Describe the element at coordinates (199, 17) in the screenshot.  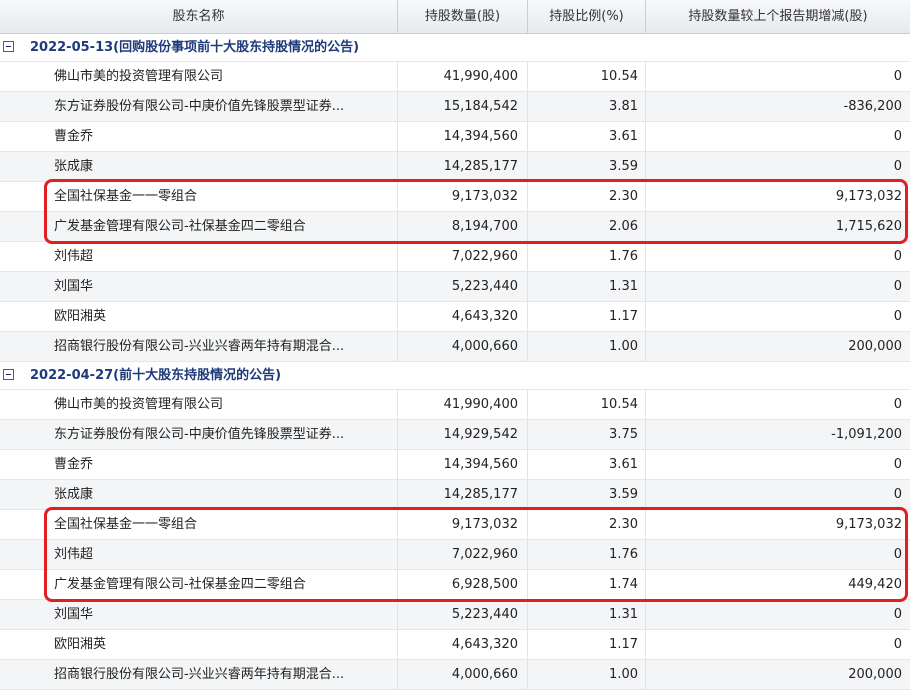
I see `column-header-name: 股东名称` at that location.